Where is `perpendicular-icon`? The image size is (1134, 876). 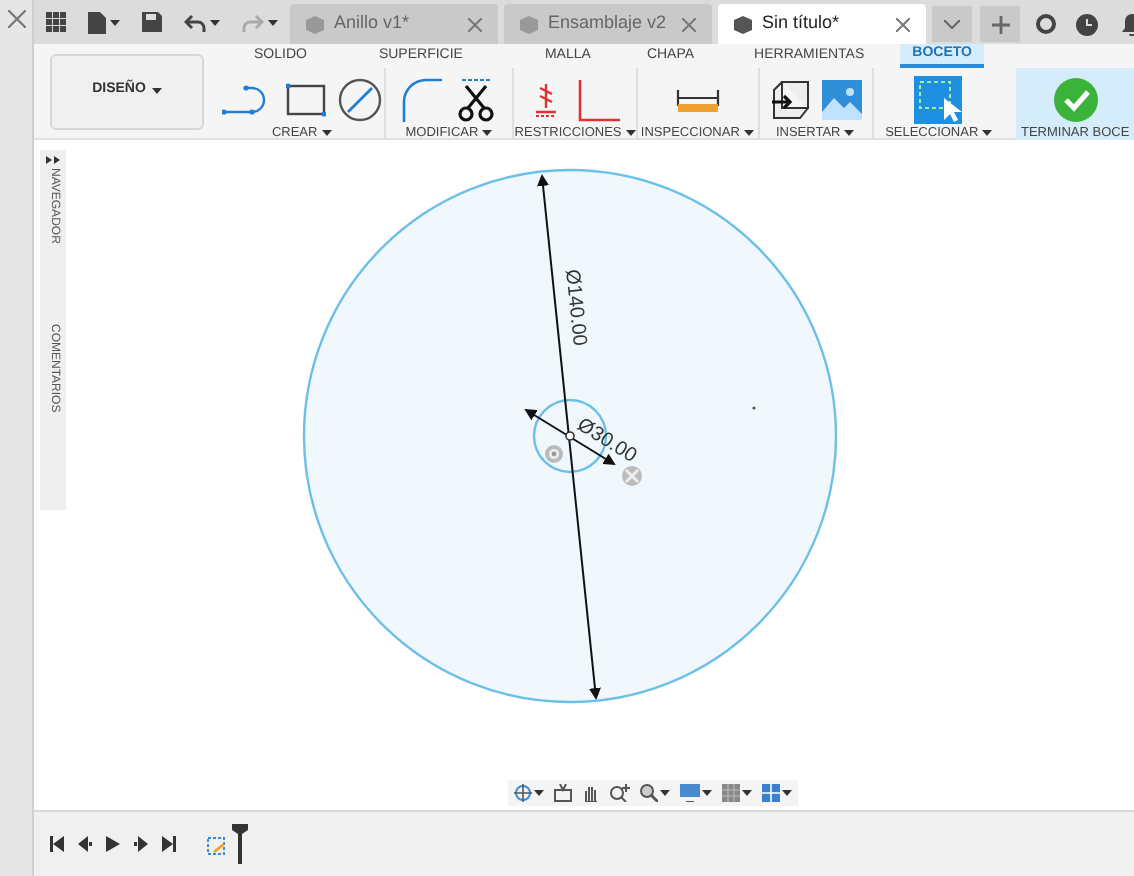 perpendicular-icon is located at coordinates (597, 100).